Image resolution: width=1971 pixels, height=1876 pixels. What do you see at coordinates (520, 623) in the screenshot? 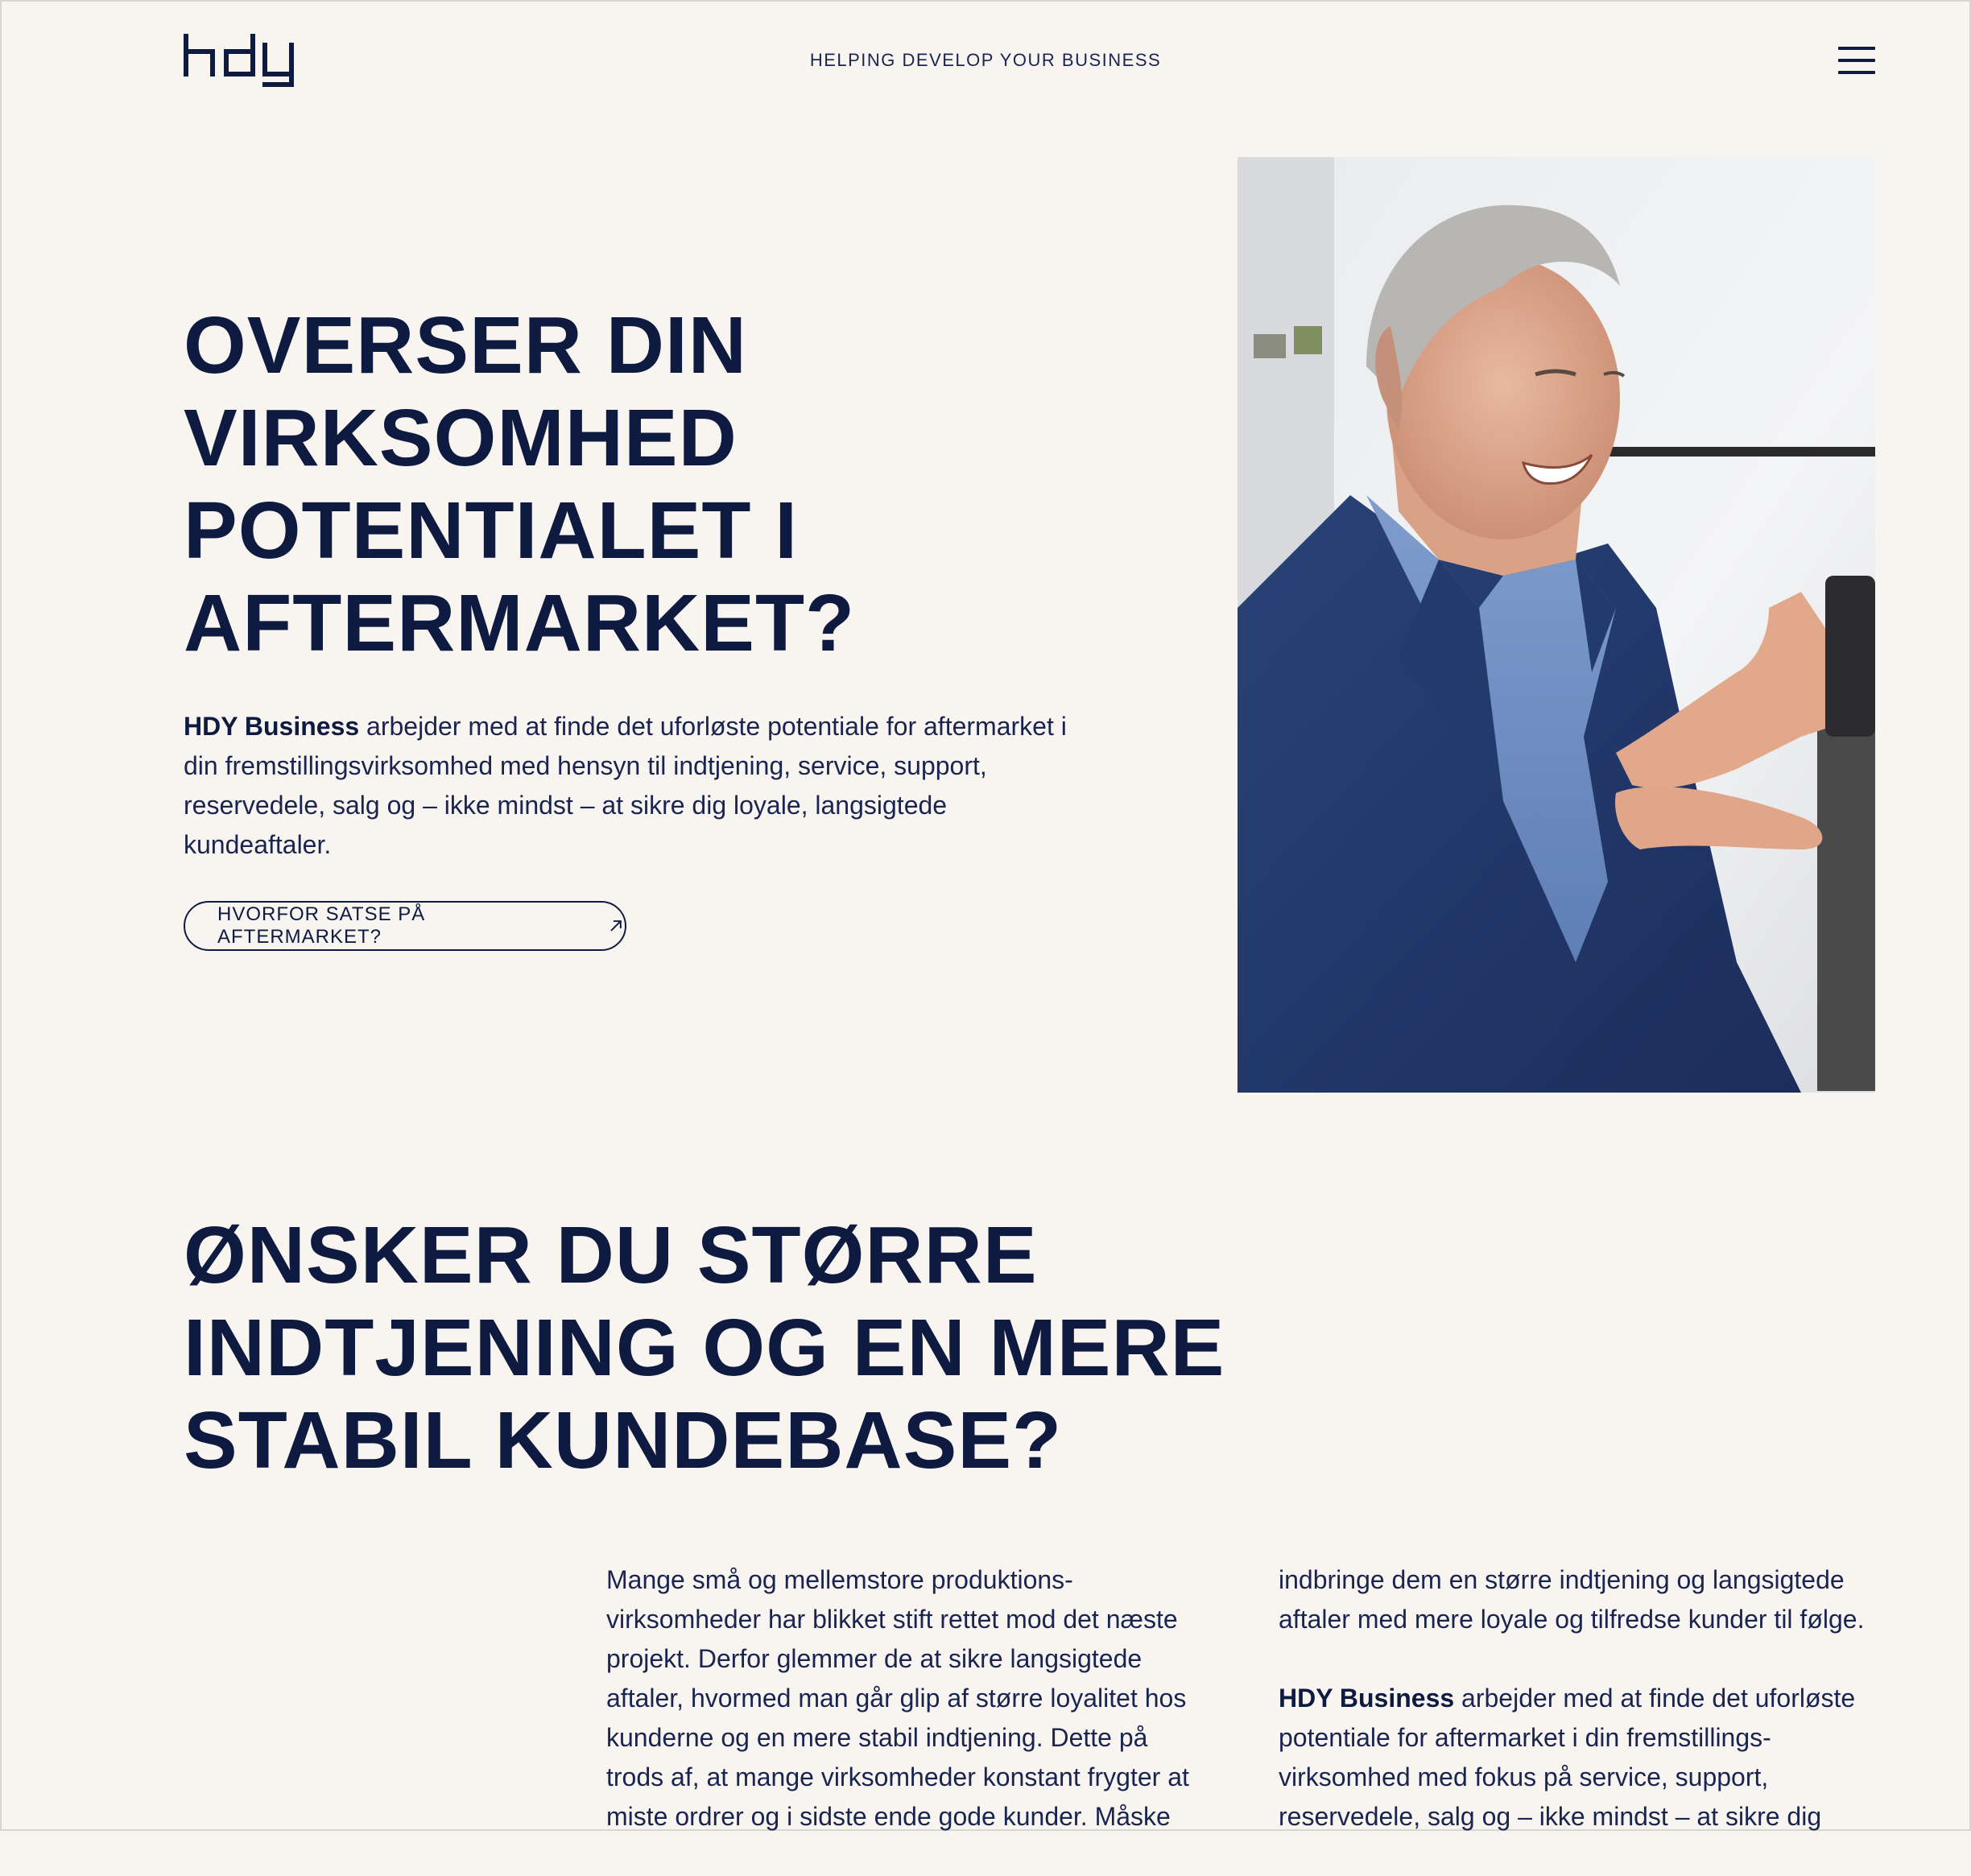
I see `hero-title-line: AFTERMARKET?` at bounding box center [520, 623].